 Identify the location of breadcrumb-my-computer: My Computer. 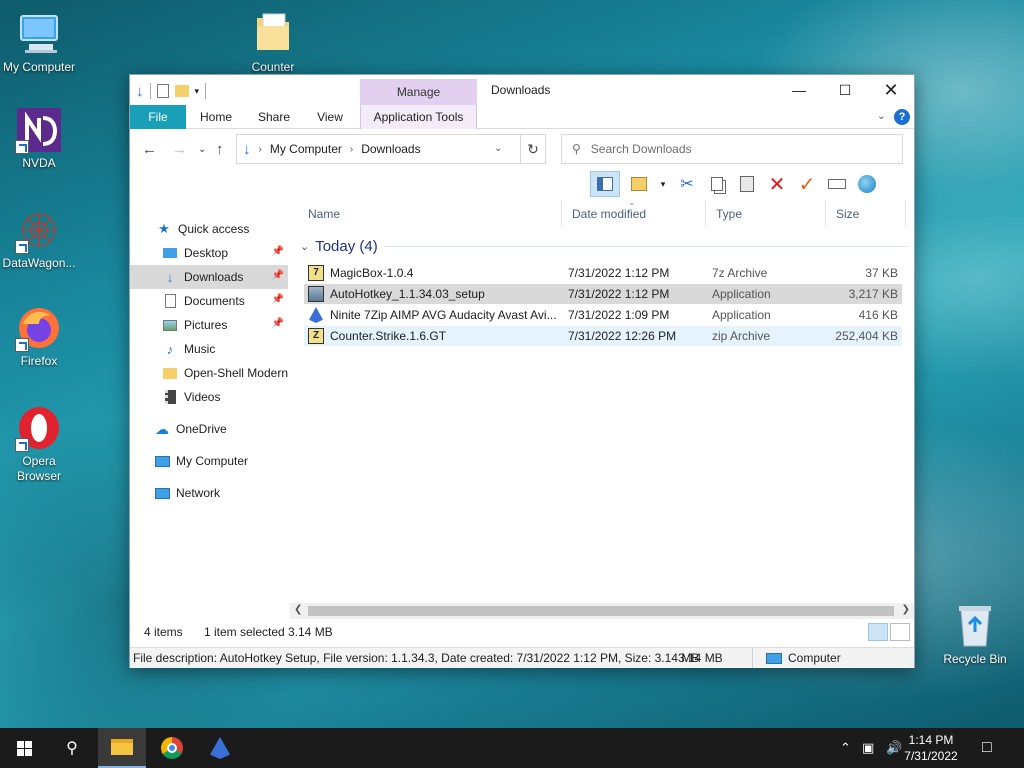
(306, 149).